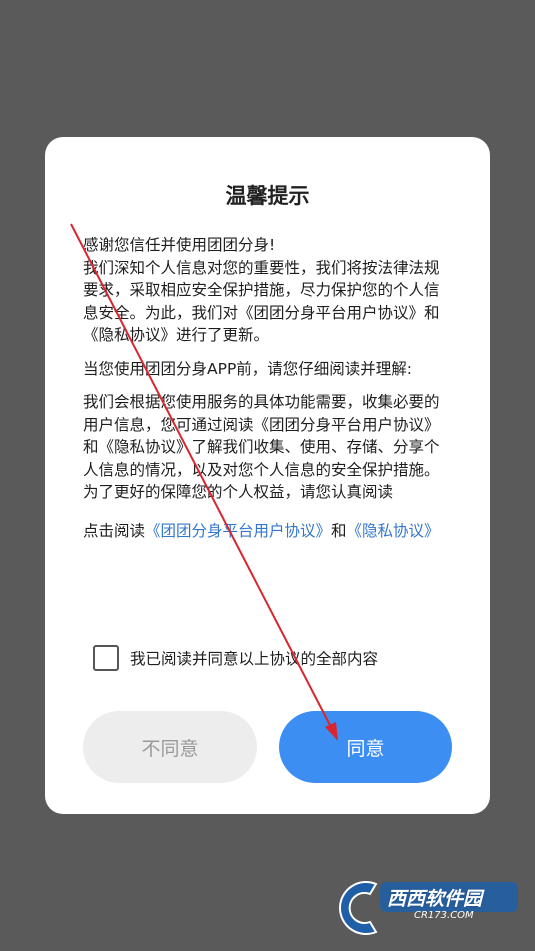 This screenshot has height=951, width=535. Describe the element at coordinates (444, 915) in the screenshot. I see `watermark-domain: CR173.COM` at that location.